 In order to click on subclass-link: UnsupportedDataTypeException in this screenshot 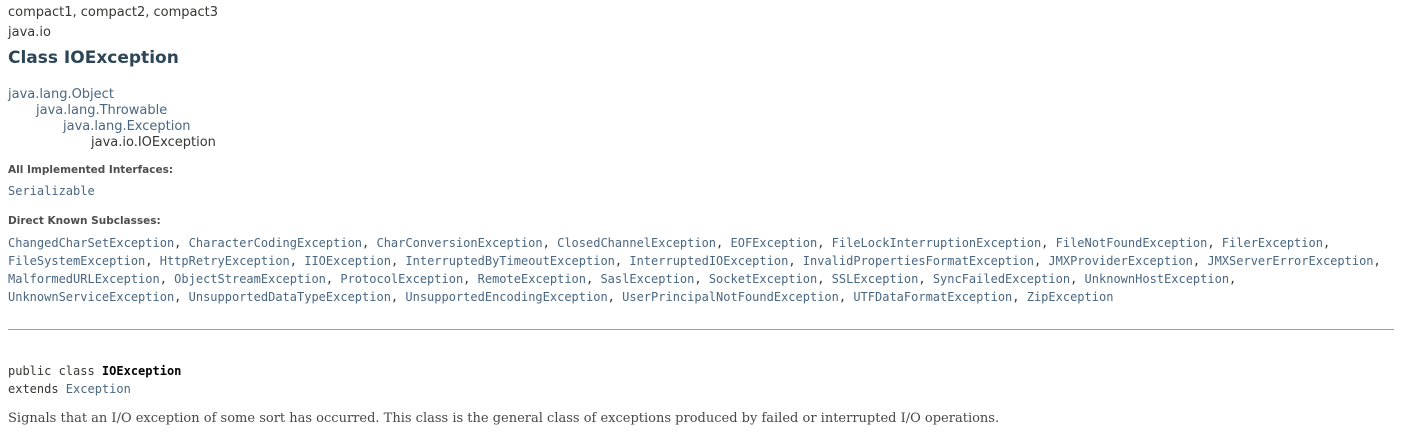, I will do `click(290, 297)`.